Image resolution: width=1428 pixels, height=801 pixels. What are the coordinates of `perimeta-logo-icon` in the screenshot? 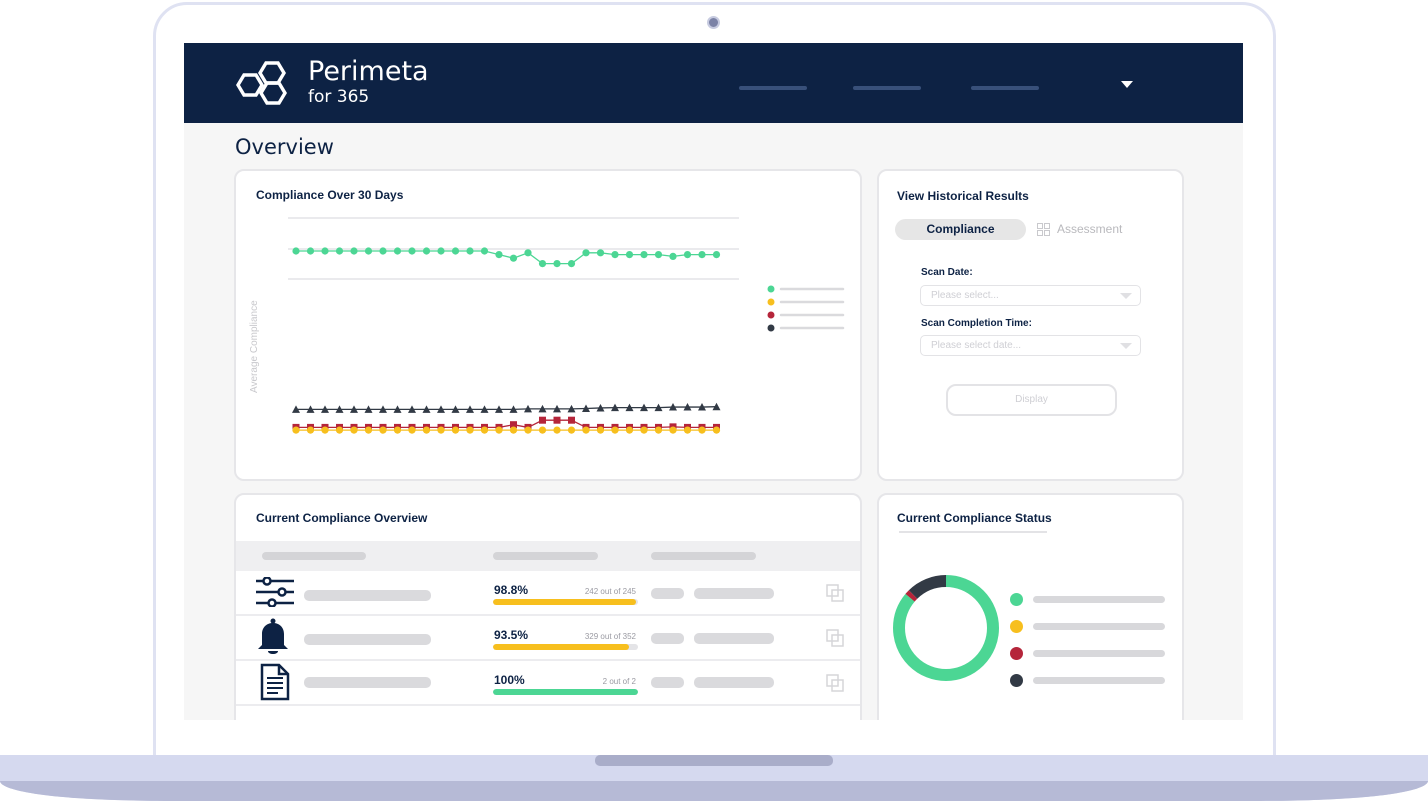 It's located at (261, 83).